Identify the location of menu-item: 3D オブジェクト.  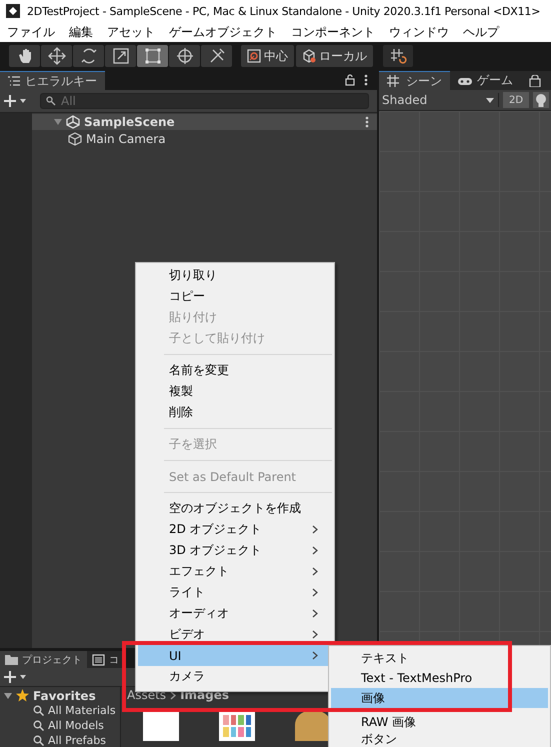
(235, 550).